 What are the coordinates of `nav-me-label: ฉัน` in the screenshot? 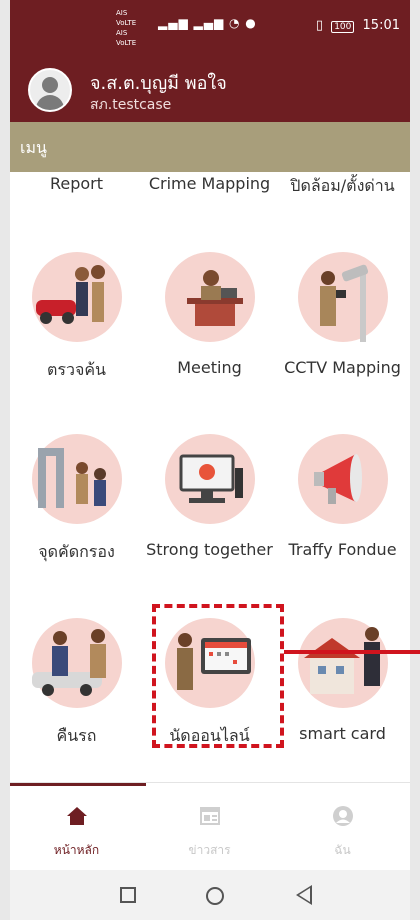 It's located at (342, 850).